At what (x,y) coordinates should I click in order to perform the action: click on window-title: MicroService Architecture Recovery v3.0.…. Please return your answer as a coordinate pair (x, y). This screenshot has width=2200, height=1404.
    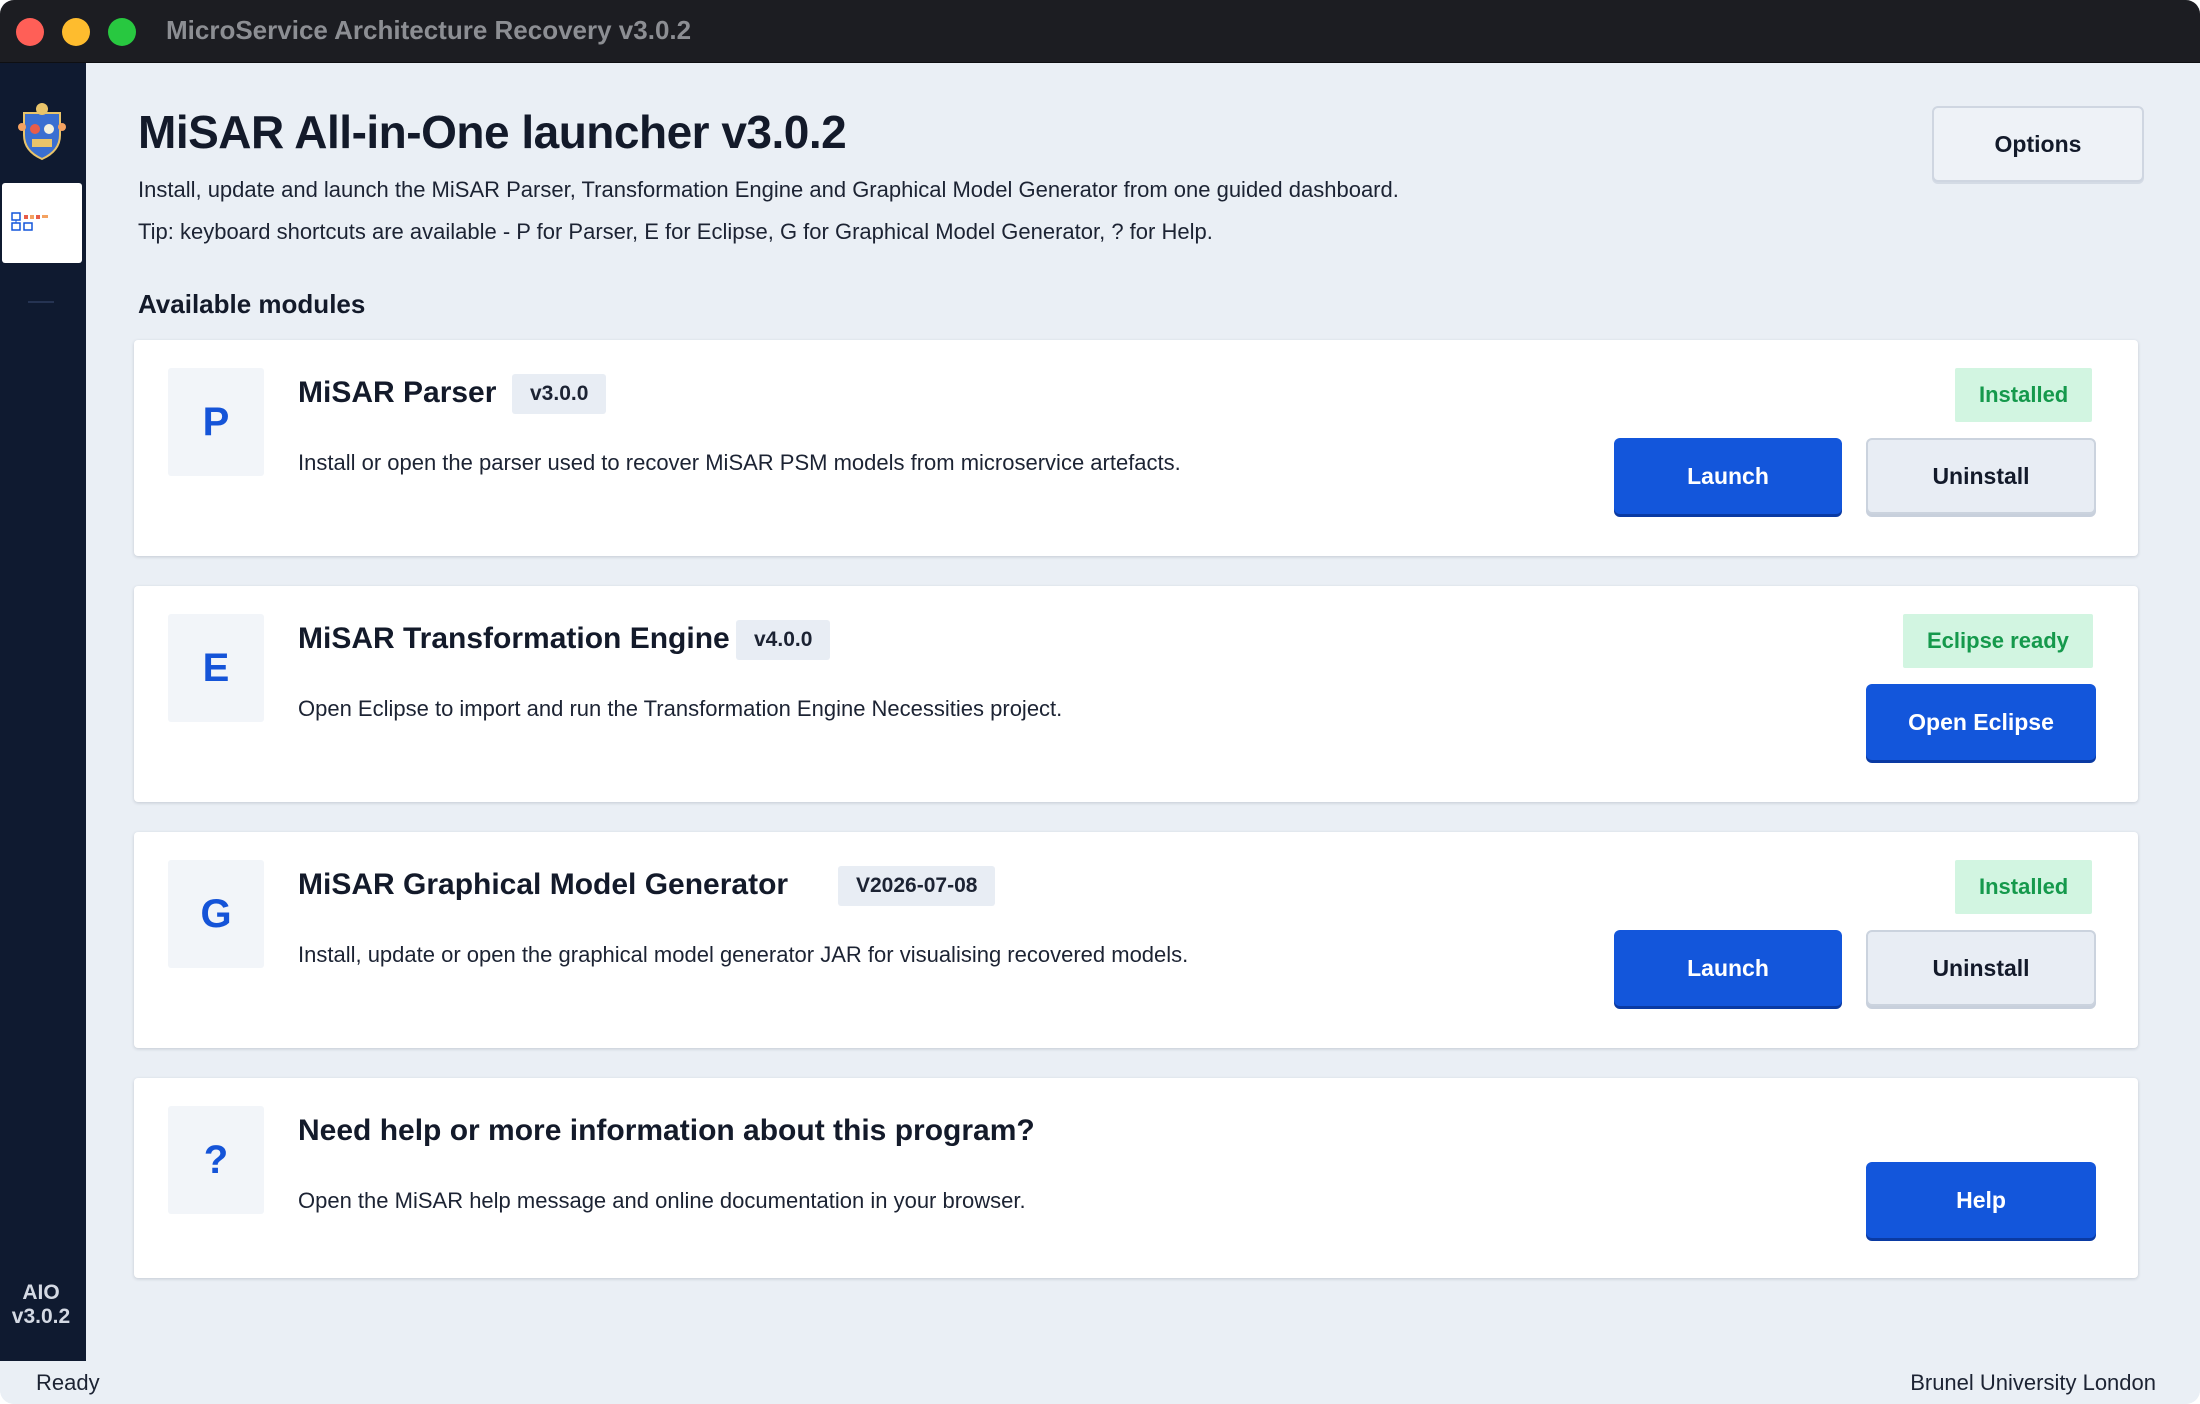
    Looking at the image, I should click on (429, 30).